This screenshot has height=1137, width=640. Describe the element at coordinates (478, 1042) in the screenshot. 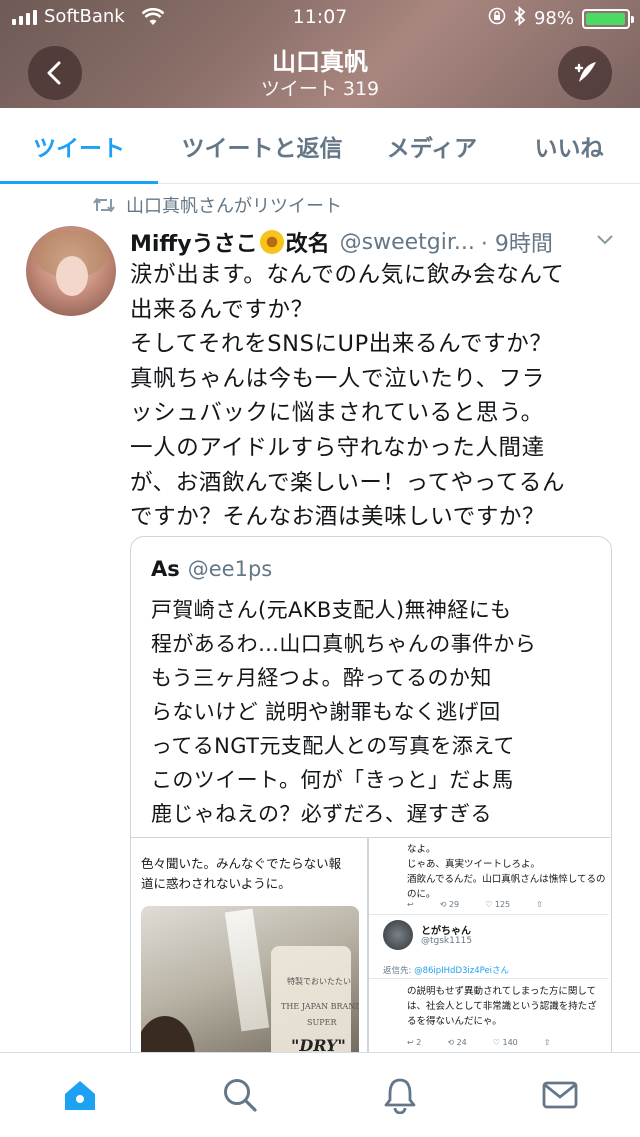

I see `reply-actions-2: ↩ 2 ⟲ 24 ♡ 140 ⇧` at that location.